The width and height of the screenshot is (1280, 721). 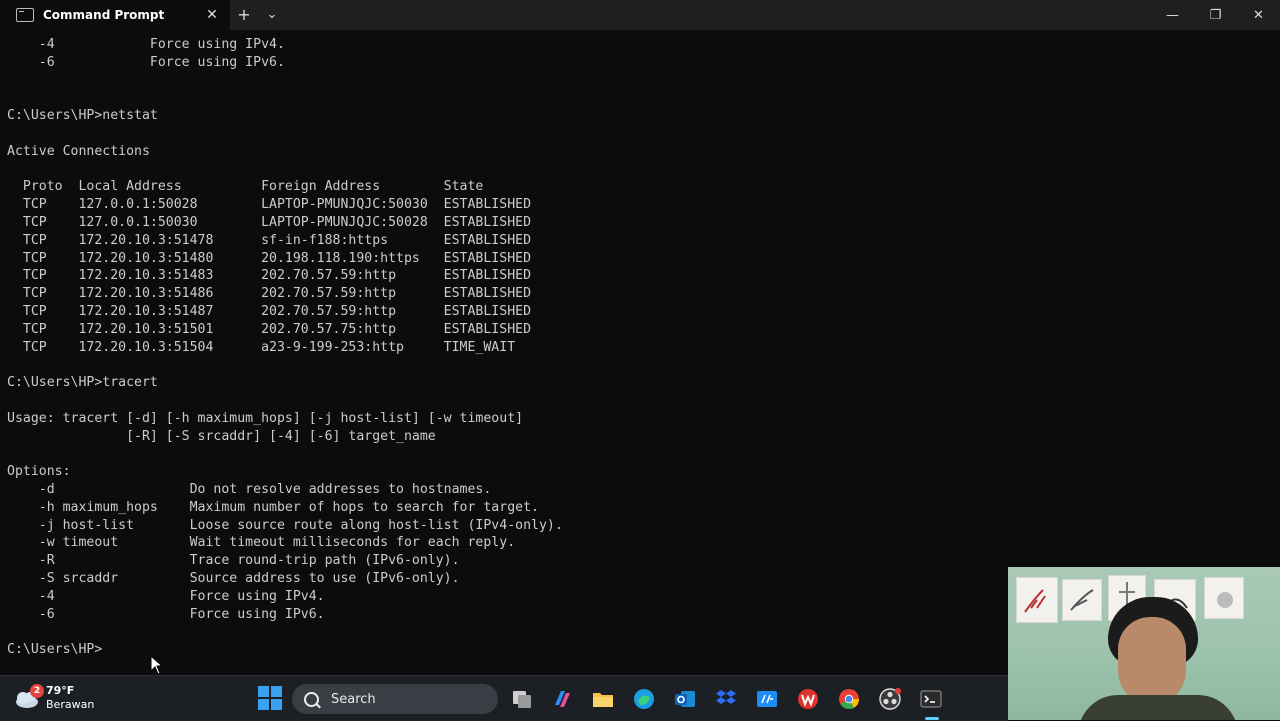 What do you see at coordinates (890, 699) in the screenshot?
I see `obs-icon` at bounding box center [890, 699].